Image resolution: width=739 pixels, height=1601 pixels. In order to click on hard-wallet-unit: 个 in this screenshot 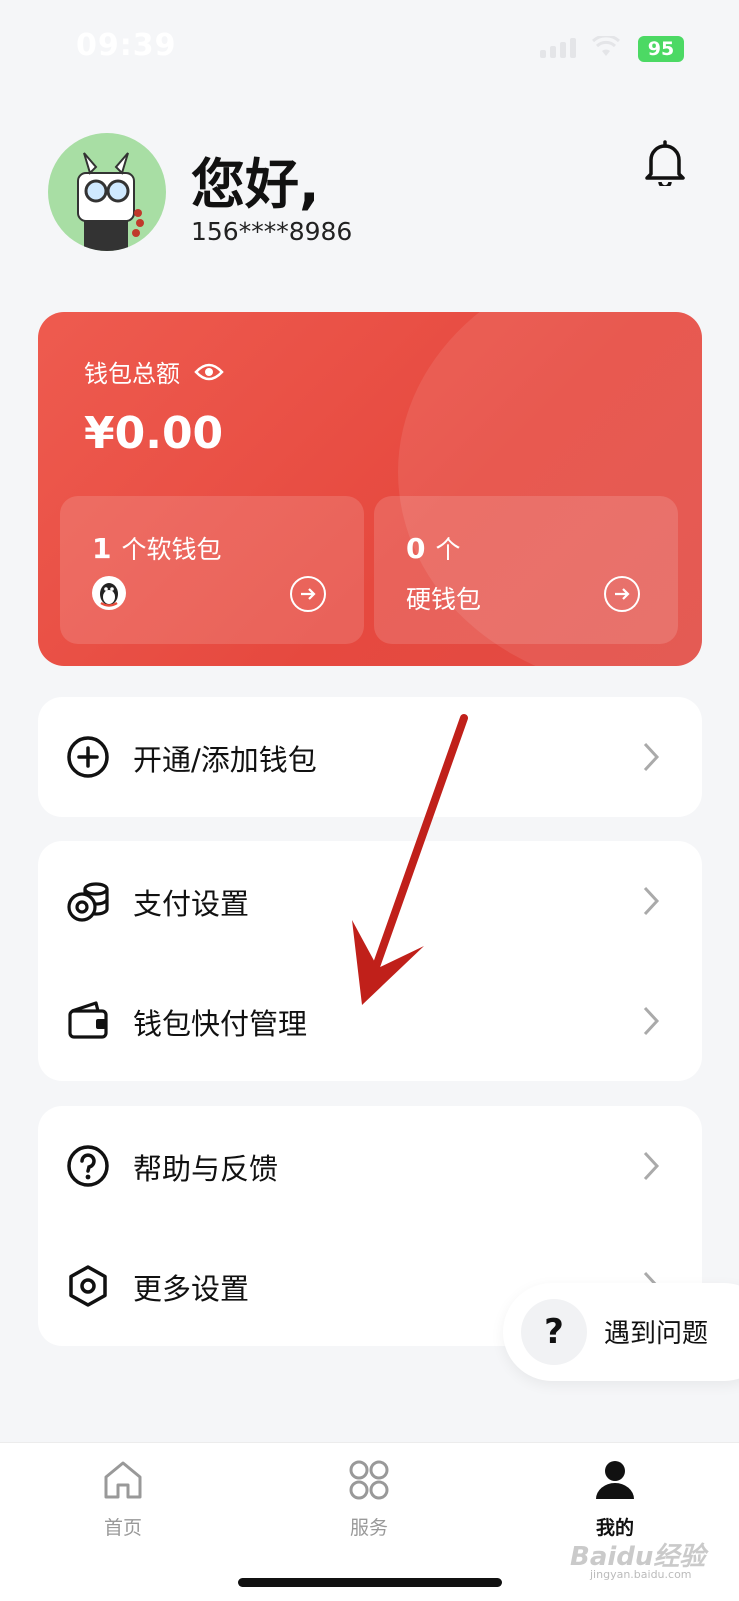, I will do `click(448, 549)`.